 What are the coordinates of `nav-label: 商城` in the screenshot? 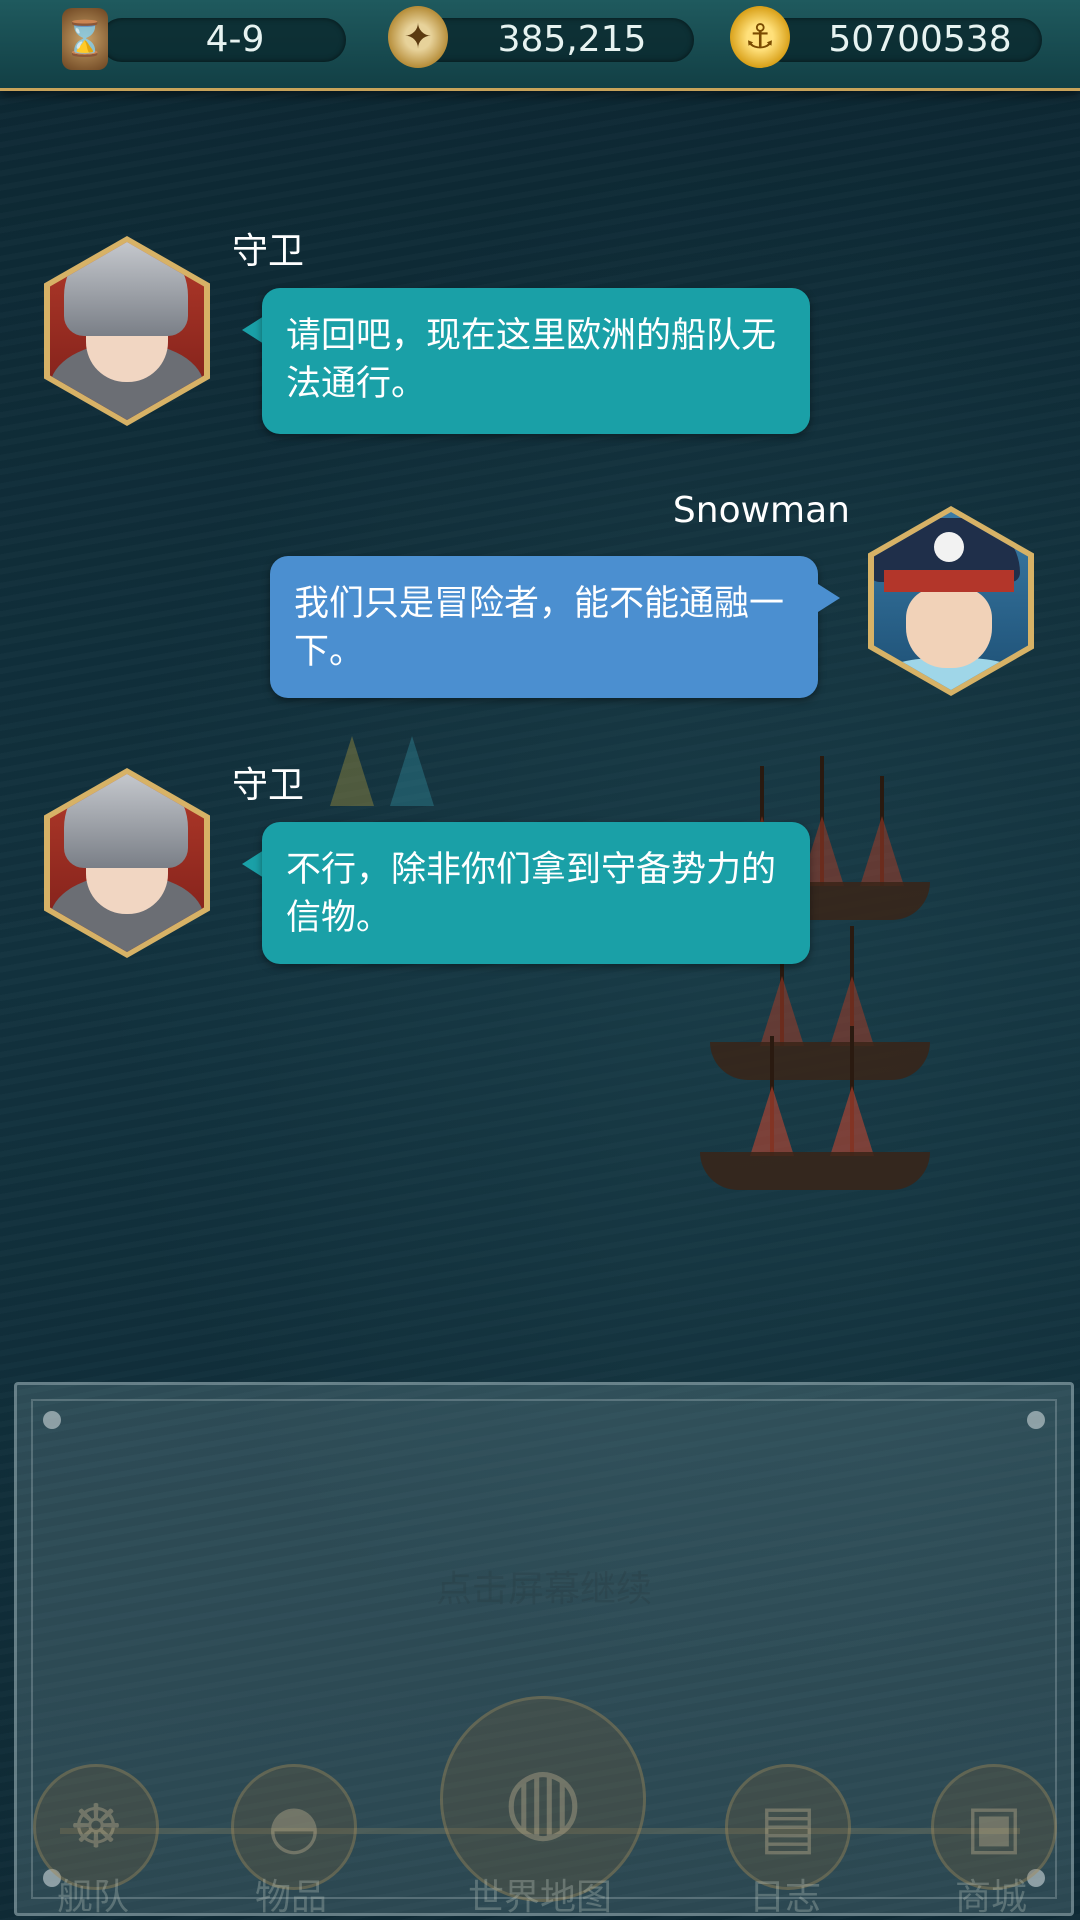 It's located at (990, 1897).